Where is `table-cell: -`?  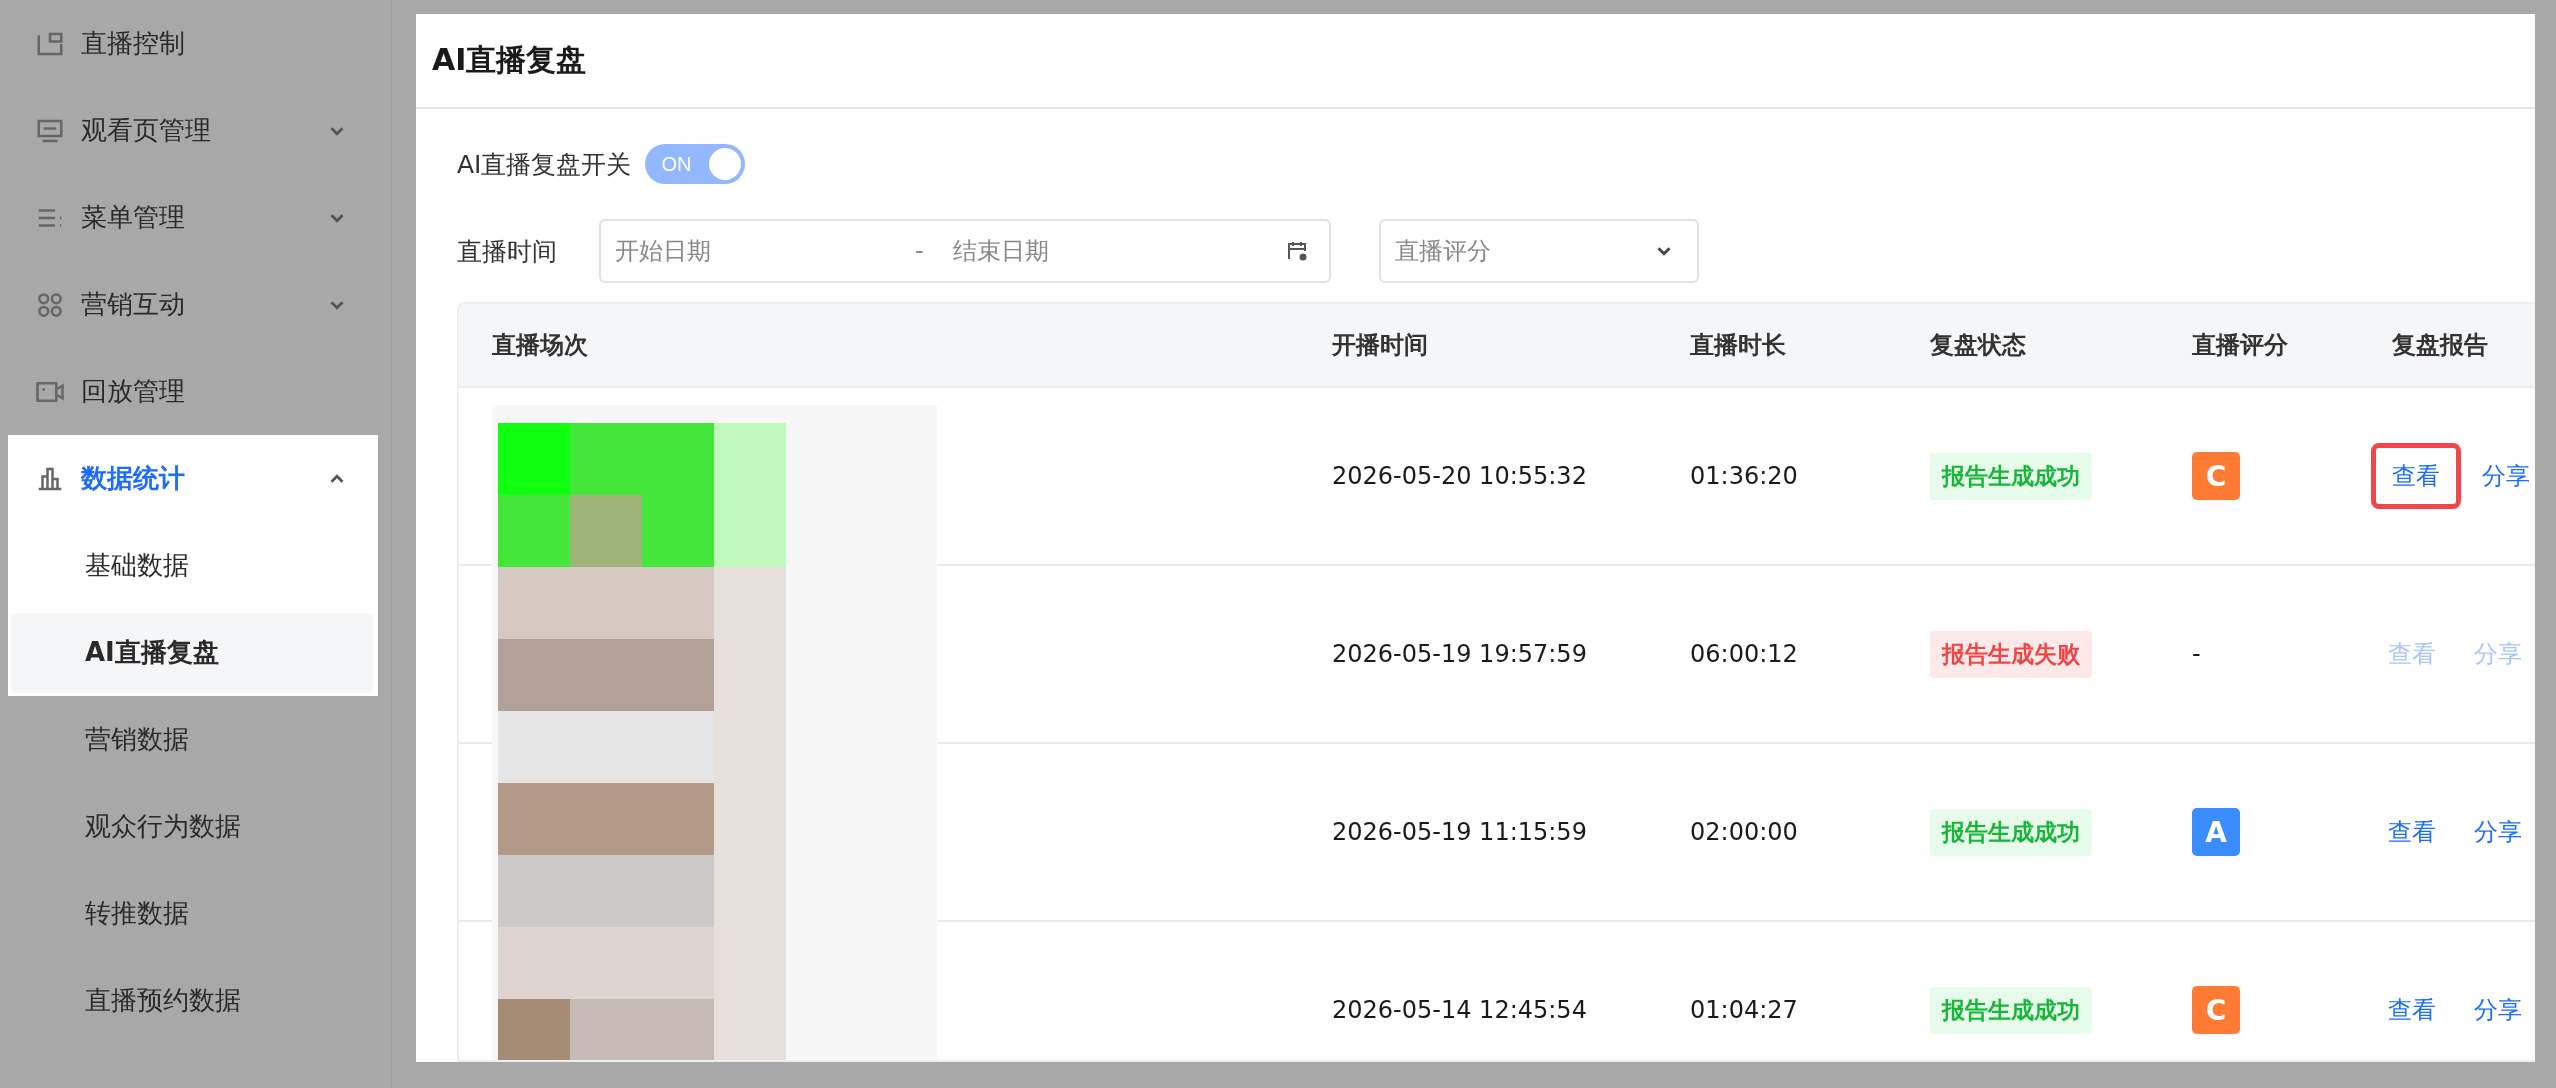
table-cell: - is located at coordinates (2196, 654).